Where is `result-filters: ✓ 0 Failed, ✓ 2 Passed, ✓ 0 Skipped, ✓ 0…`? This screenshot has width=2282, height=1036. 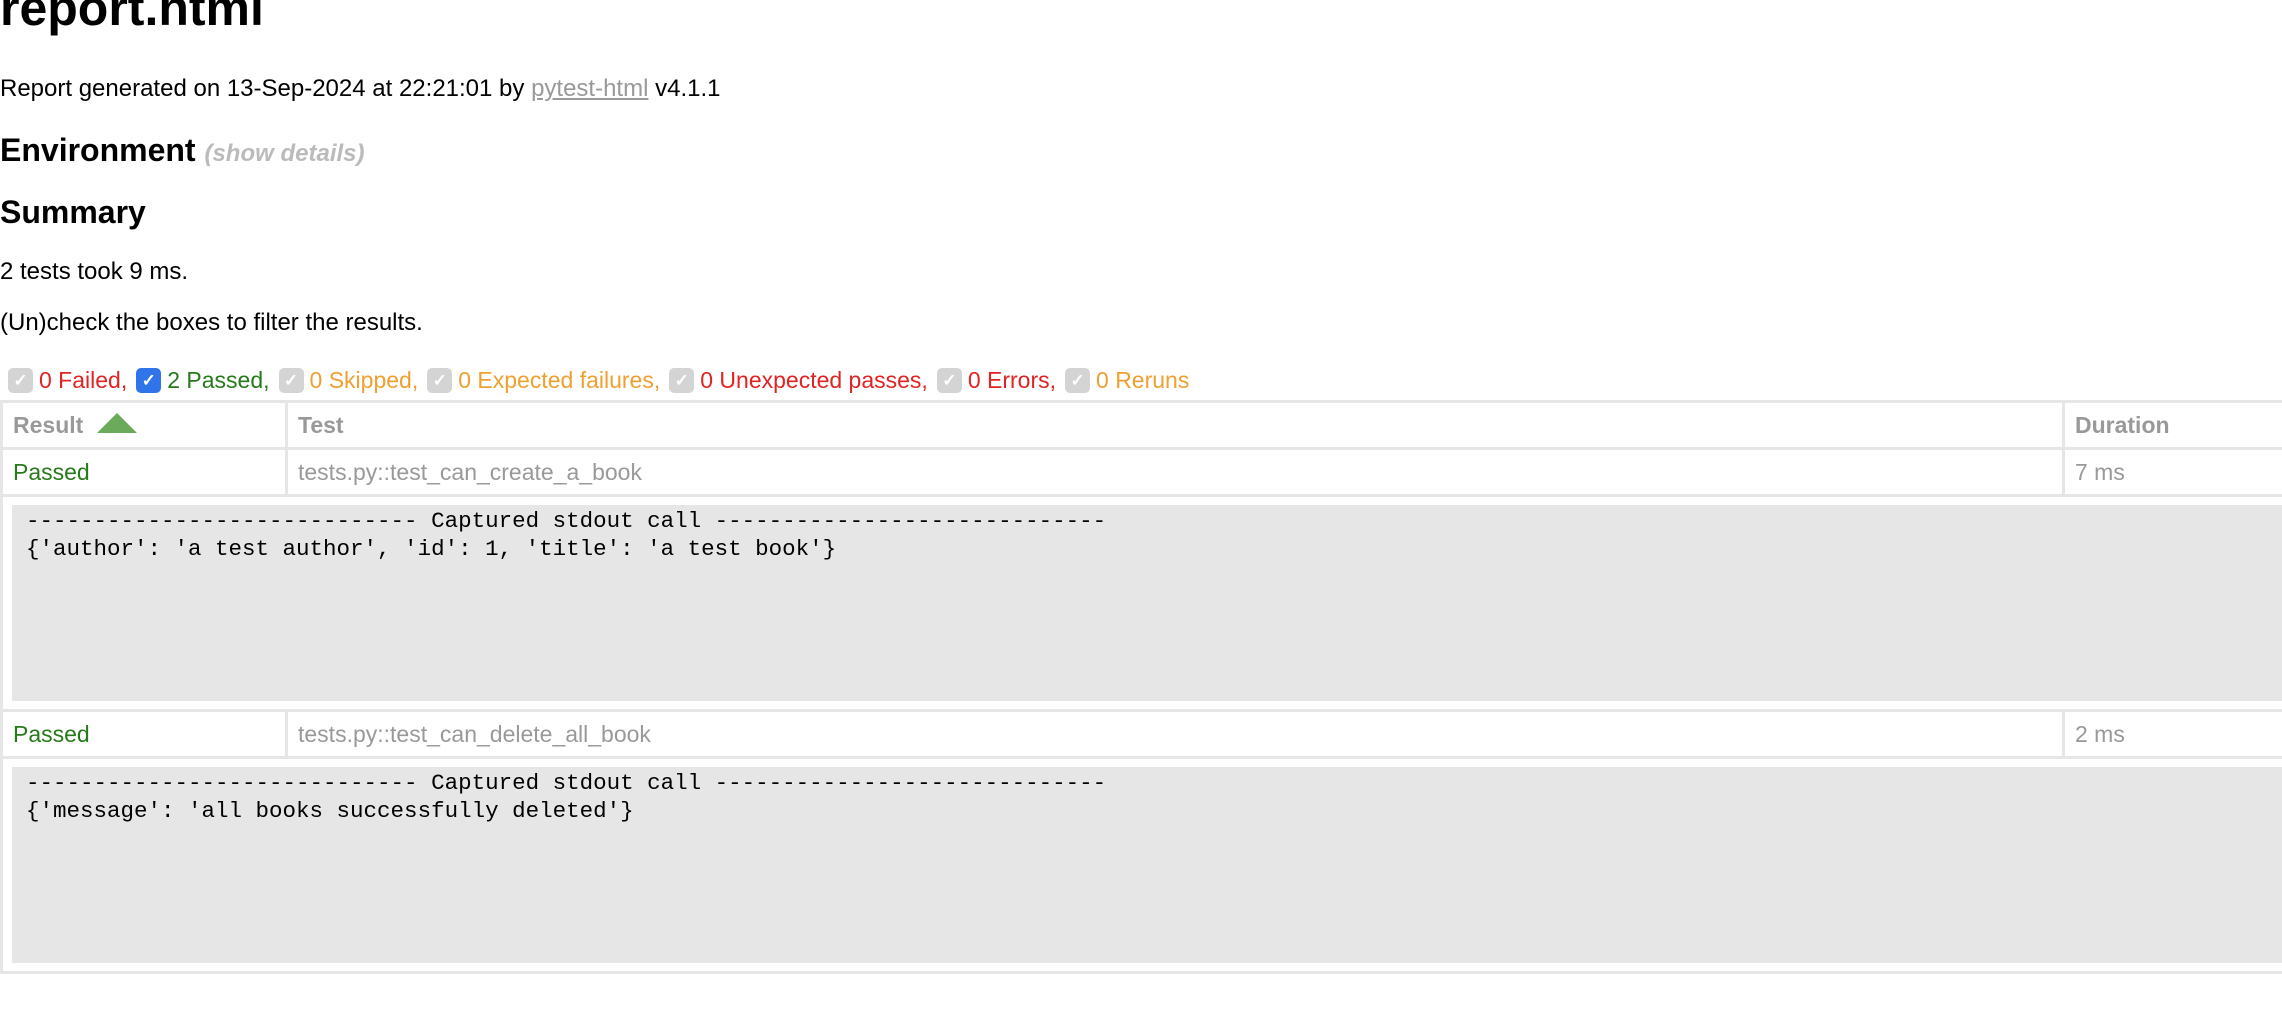 result-filters: ✓ 0 Failed, ✓ 2 Passed, ✓ 0 Skipped, ✓ 0… is located at coordinates (603, 380).